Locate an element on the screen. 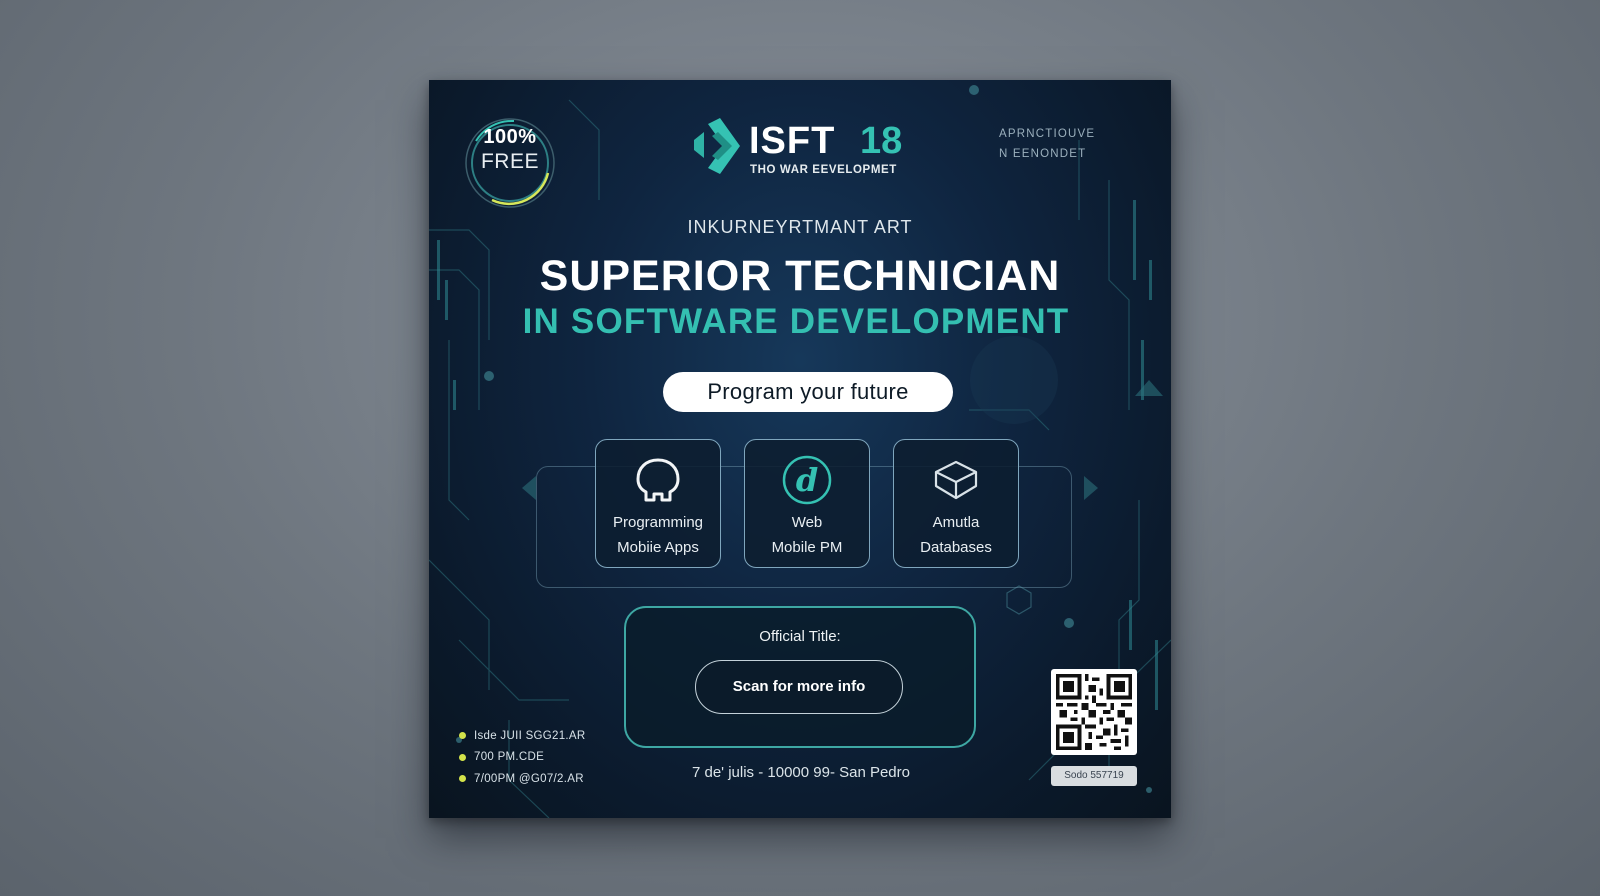  scan-info-button: Scan for more info is located at coordinates (799, 687).